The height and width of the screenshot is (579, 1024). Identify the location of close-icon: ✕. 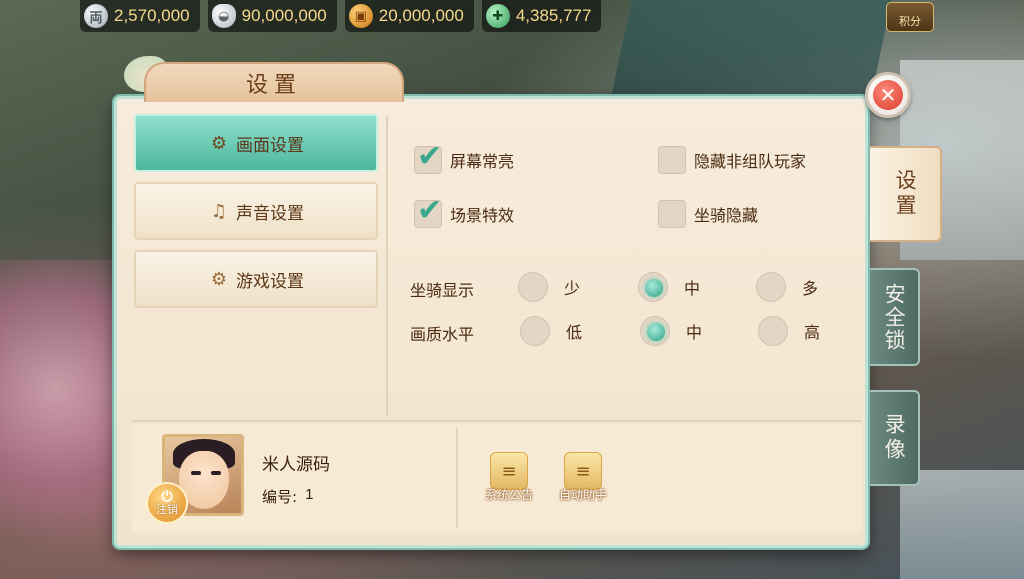
(888, 95).